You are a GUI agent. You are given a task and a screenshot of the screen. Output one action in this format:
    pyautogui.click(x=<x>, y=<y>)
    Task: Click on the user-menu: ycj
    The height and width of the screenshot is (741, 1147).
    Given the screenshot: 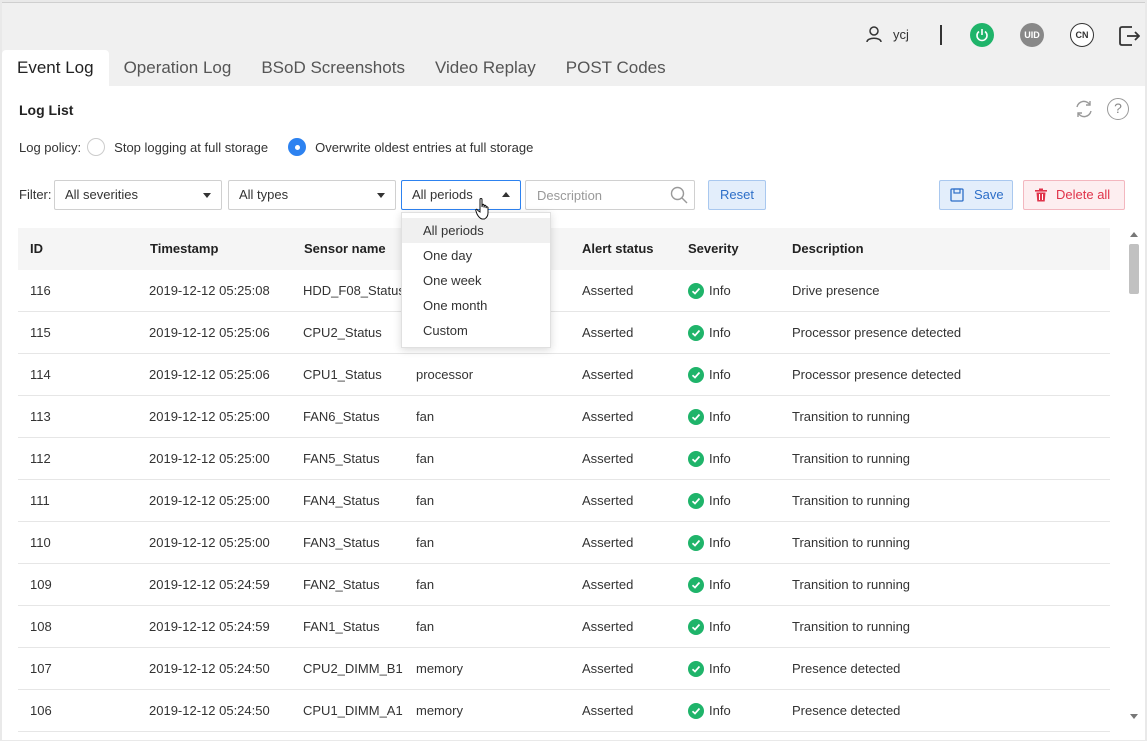 What is the action you would take?
    pyautogui.click(x=887, y=34)
    